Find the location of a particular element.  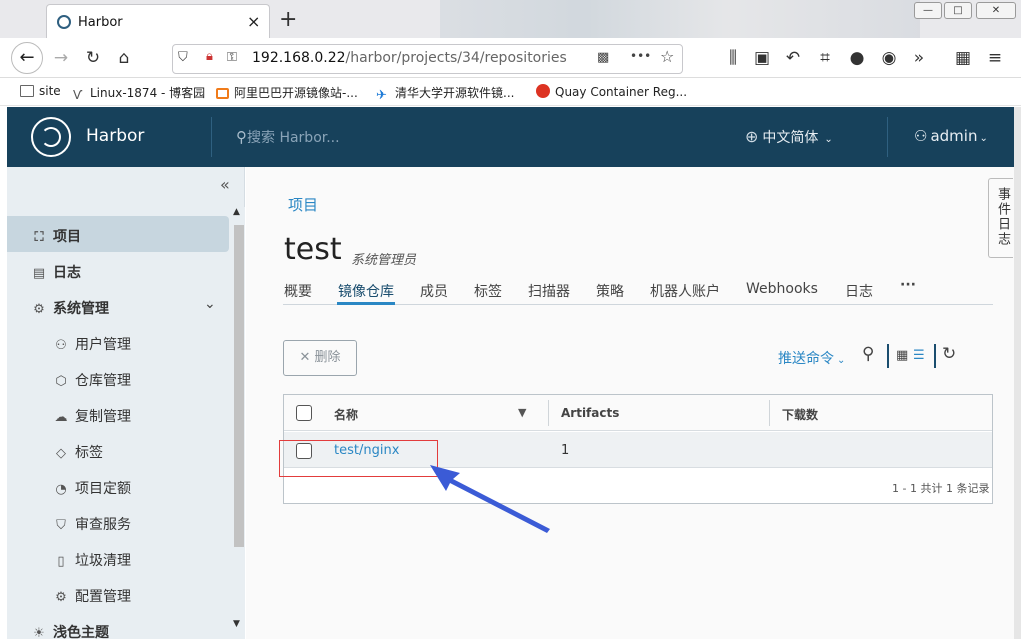

event-log-tab: 事件日志 is located at coordinates (1000, 218).